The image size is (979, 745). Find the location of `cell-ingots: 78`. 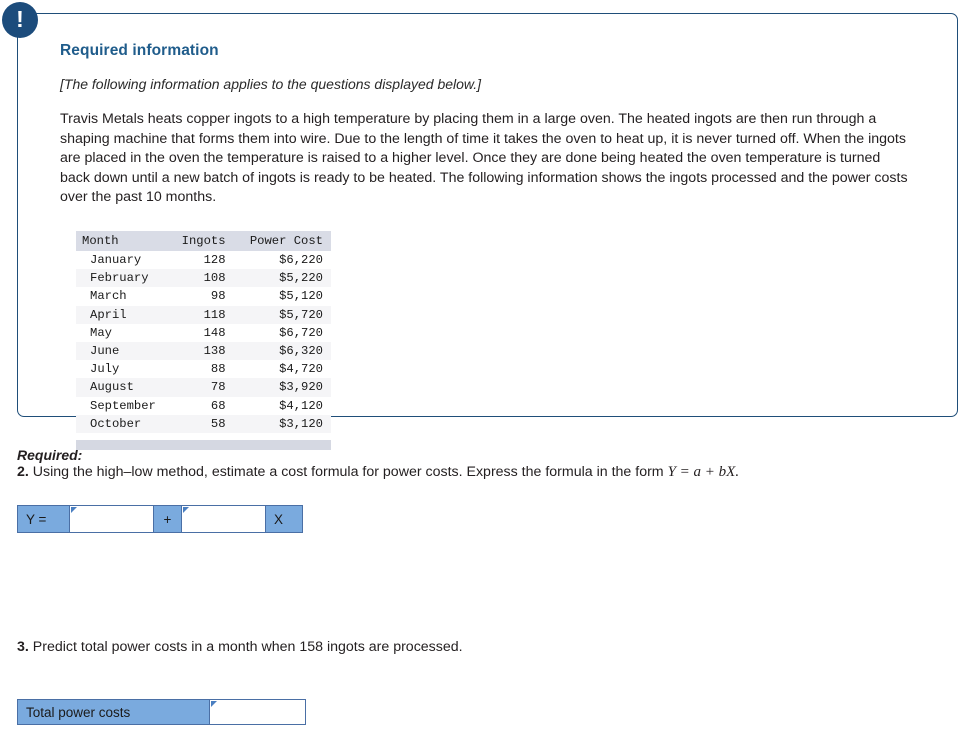

cell-ingots: 78 is located at coordinates (202, 387).